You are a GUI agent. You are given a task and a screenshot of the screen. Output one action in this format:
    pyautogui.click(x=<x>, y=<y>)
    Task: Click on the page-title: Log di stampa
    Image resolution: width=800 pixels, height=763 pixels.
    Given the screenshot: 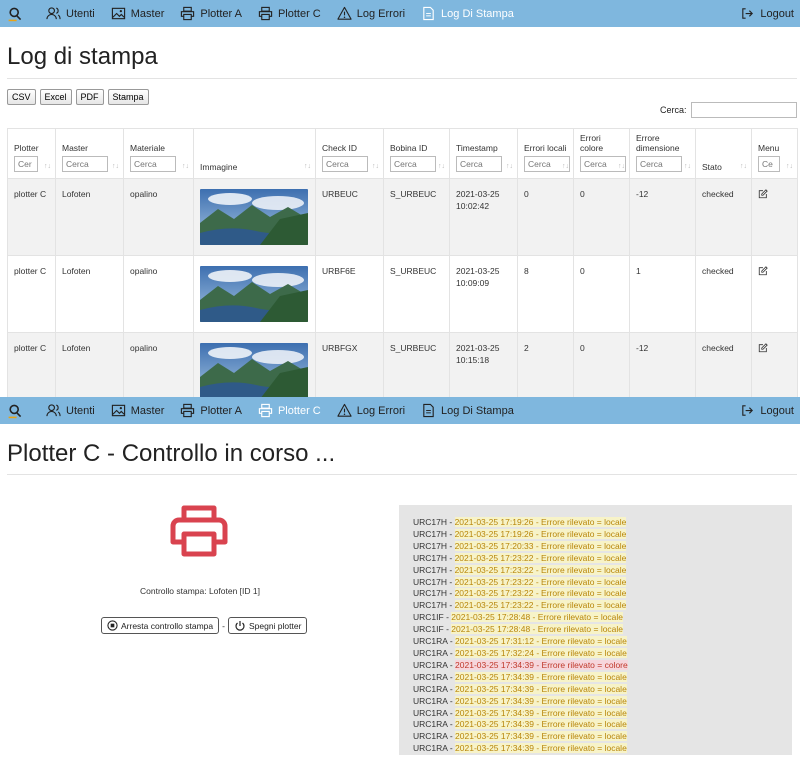 What is the action you would take?
    pyautogui.click(x=82, y=56)
    